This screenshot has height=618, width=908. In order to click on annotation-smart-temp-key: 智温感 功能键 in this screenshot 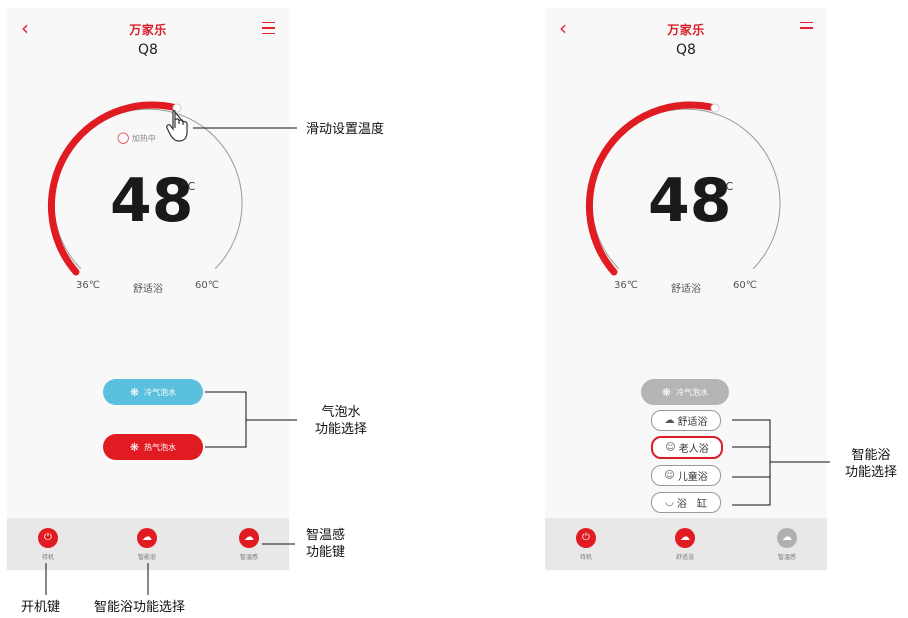, I will do `click(325, 544)`.